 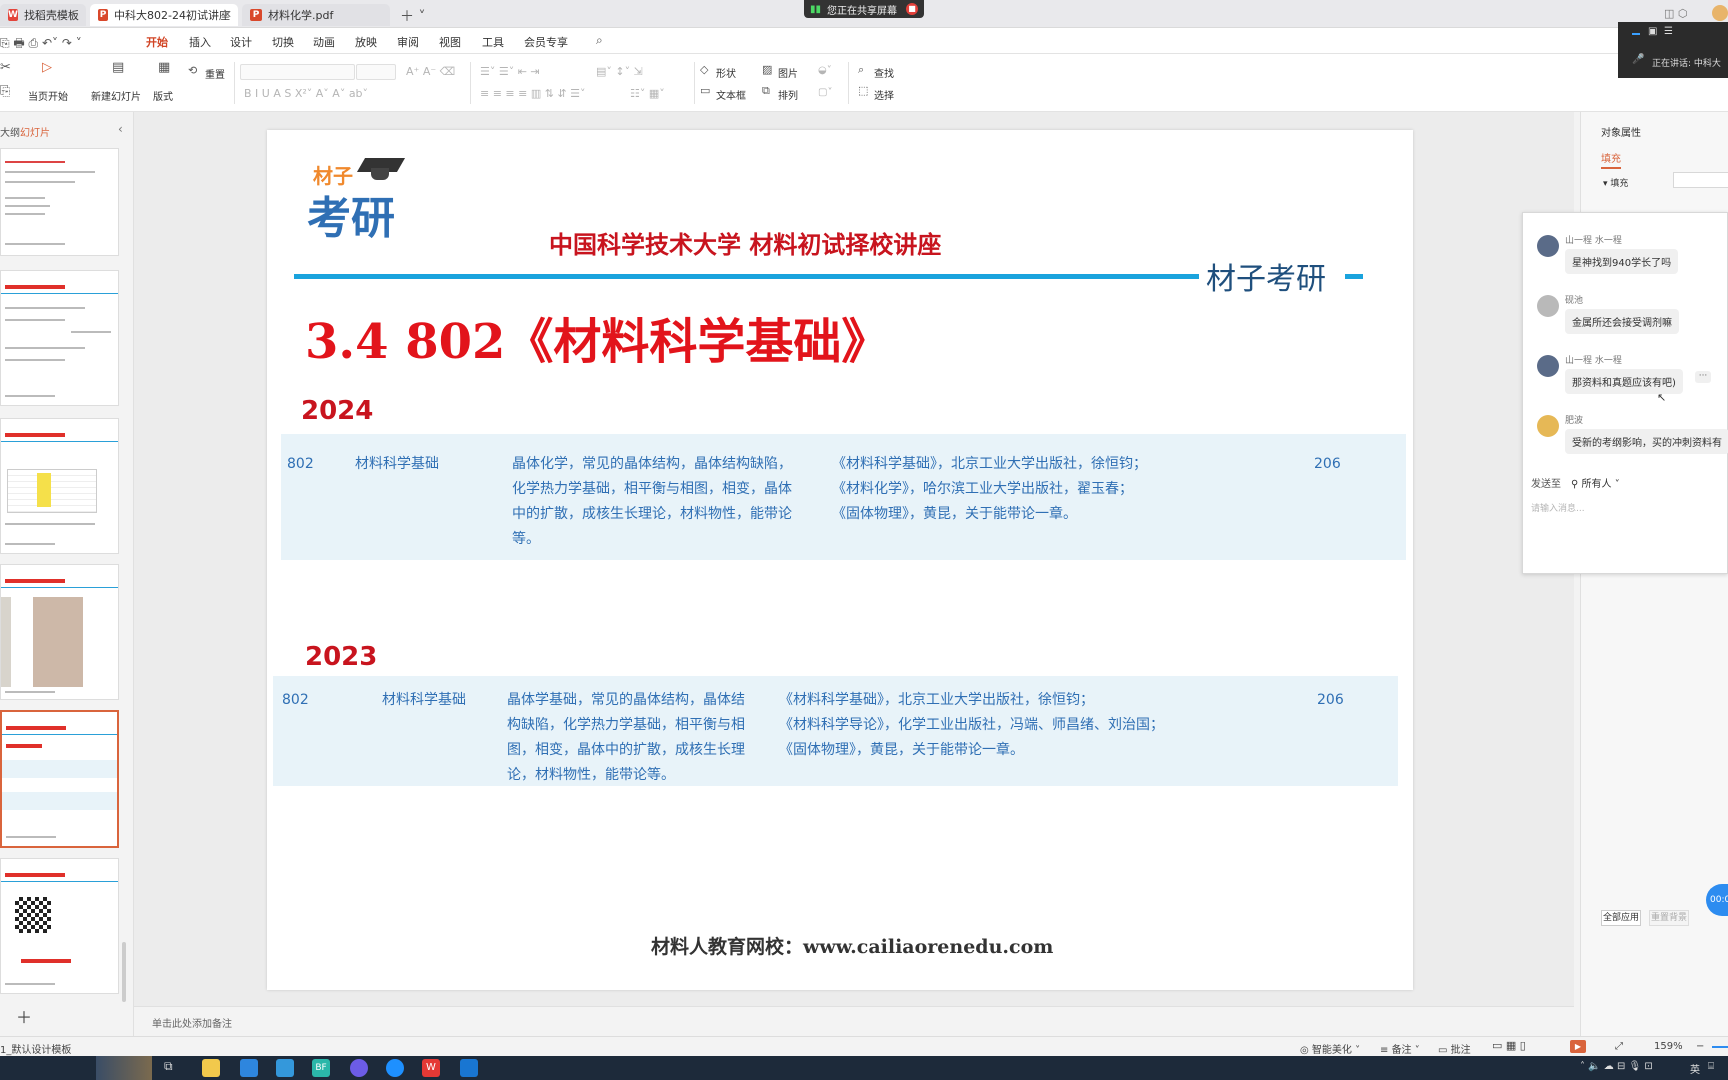 I want to click on avatar, so click(x=1720, y=13).